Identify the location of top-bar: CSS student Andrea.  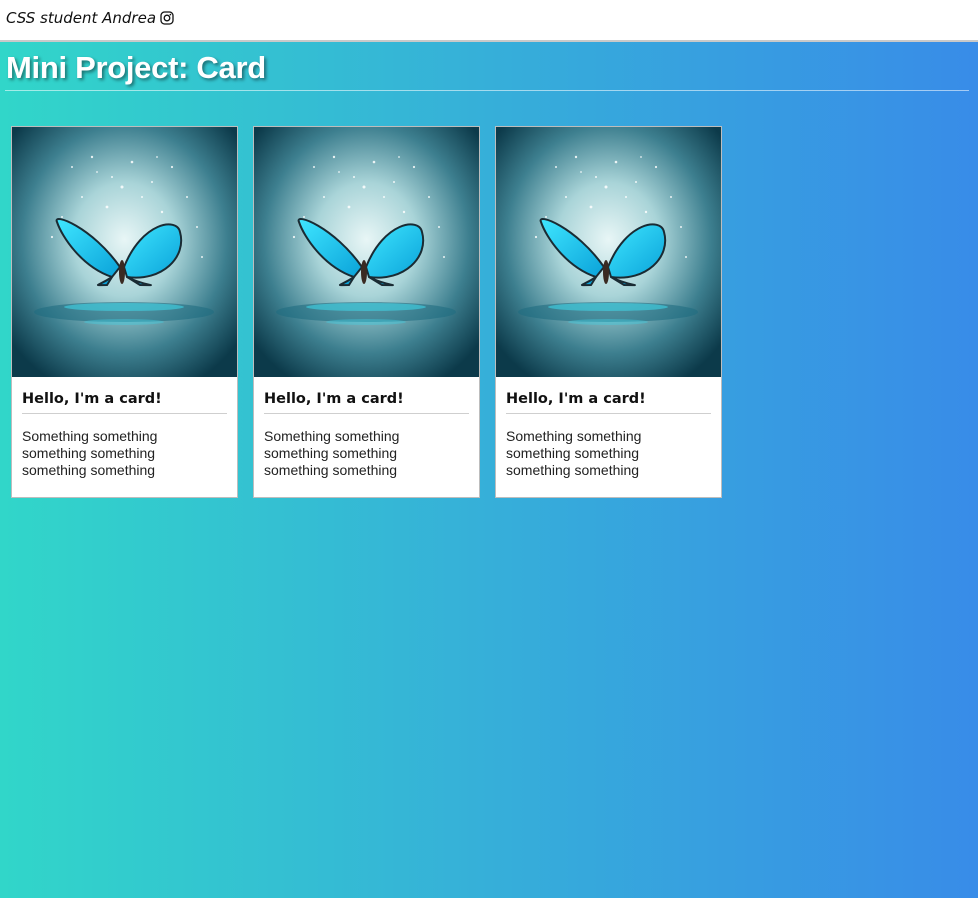
(489, 21).